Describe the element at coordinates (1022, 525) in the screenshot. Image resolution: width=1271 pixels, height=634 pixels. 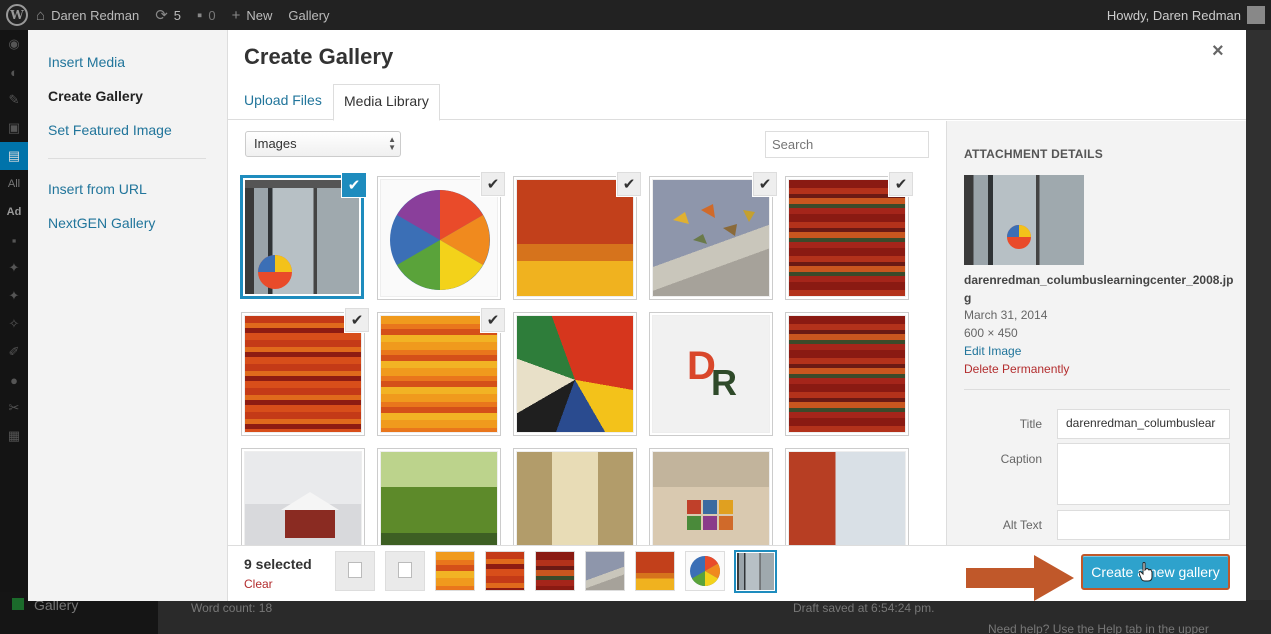
I see `alt-text-label: Alt Text` at that location.